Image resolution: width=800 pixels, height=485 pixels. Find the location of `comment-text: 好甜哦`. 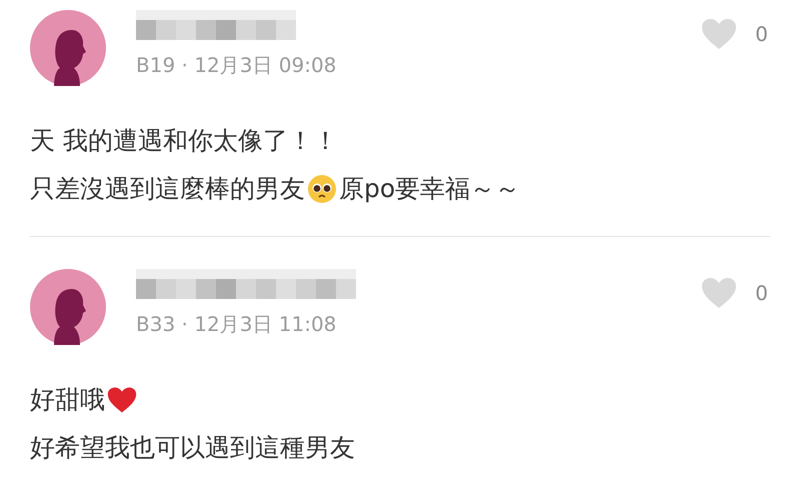

comment-text: 好甜哦 is located at coordinates (67, 400).